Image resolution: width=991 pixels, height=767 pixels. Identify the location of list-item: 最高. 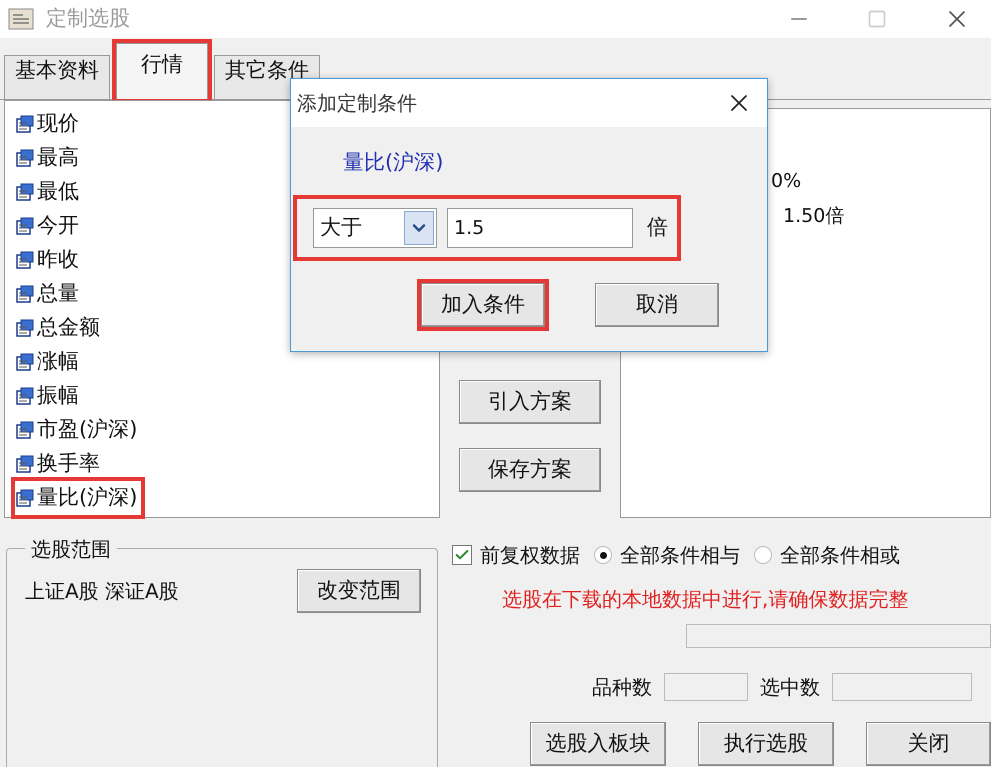
(49, 158).